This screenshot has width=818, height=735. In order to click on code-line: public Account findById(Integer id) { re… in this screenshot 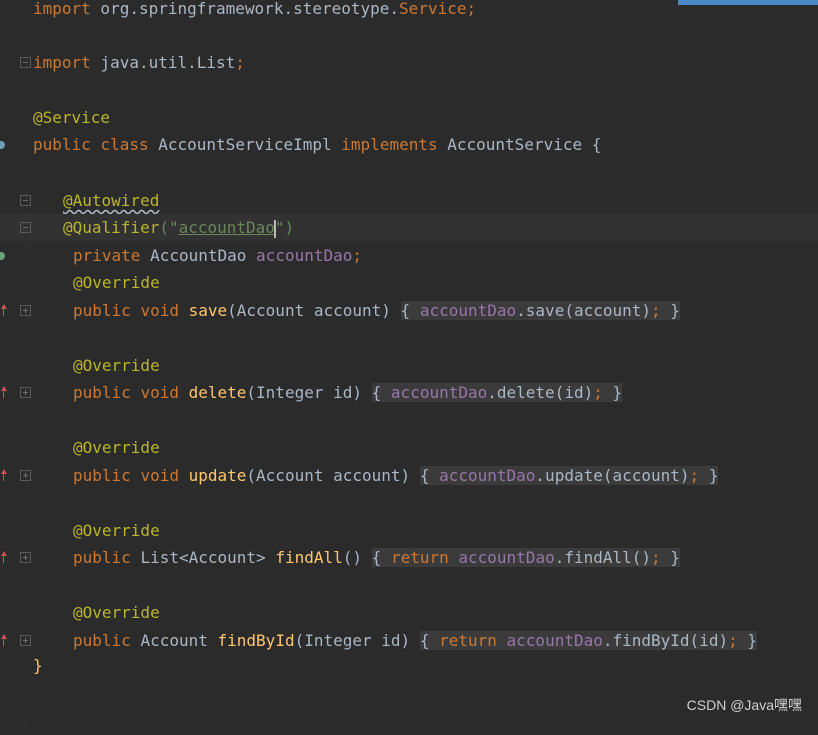, I will do `click(409, 640)`.